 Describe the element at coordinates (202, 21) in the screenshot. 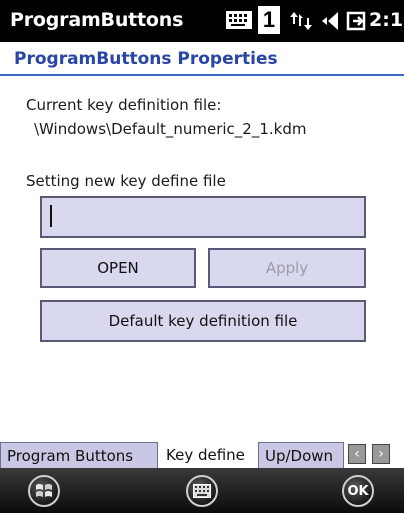

I see `title-bar: ProgramButtons 1 2:1` at that location.